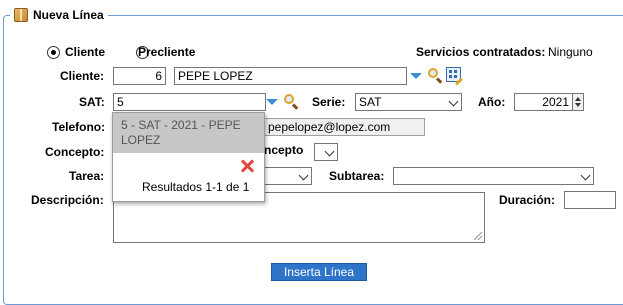 This screenshot has height=305, width=623. What do you see at coordinates (247, 166) in the screenshot?
I see `close-icon` at bounding box center [247, 166].